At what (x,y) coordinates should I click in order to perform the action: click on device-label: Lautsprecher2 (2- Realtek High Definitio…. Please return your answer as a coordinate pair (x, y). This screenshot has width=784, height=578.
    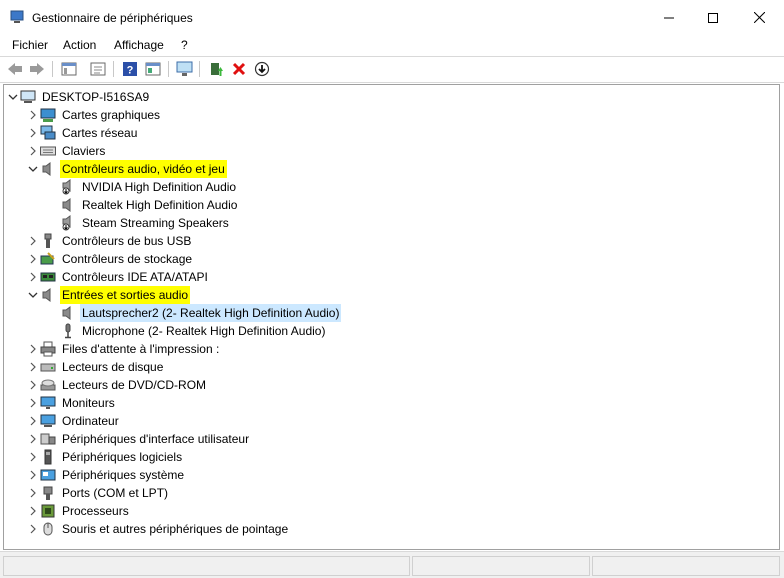
    Looking at the image, I should click on (211, 313).